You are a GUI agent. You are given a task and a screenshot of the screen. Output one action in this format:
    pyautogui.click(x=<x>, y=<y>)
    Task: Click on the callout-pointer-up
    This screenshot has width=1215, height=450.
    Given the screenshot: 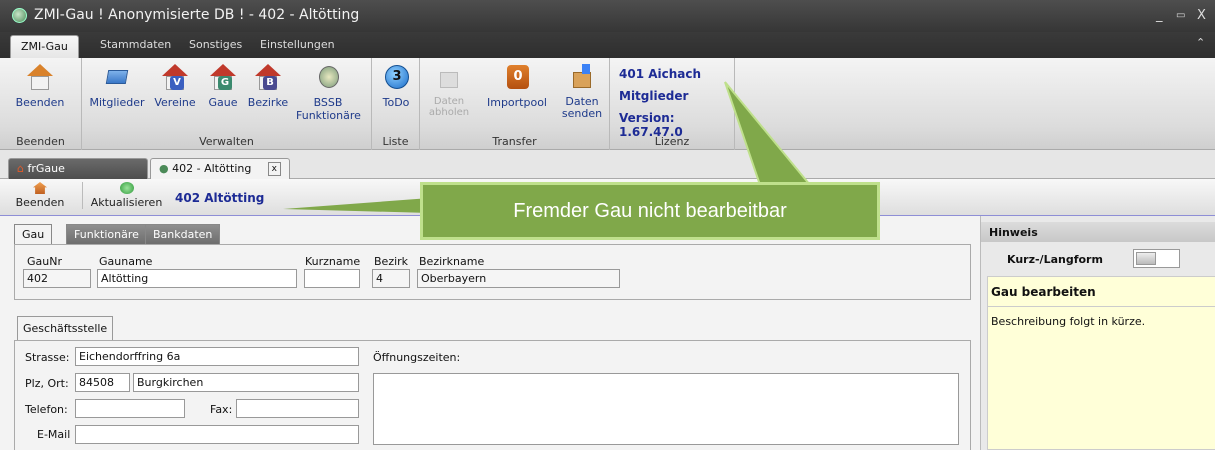 What is the action you would take?
    pyautogui.click(x=768, y=133)
    